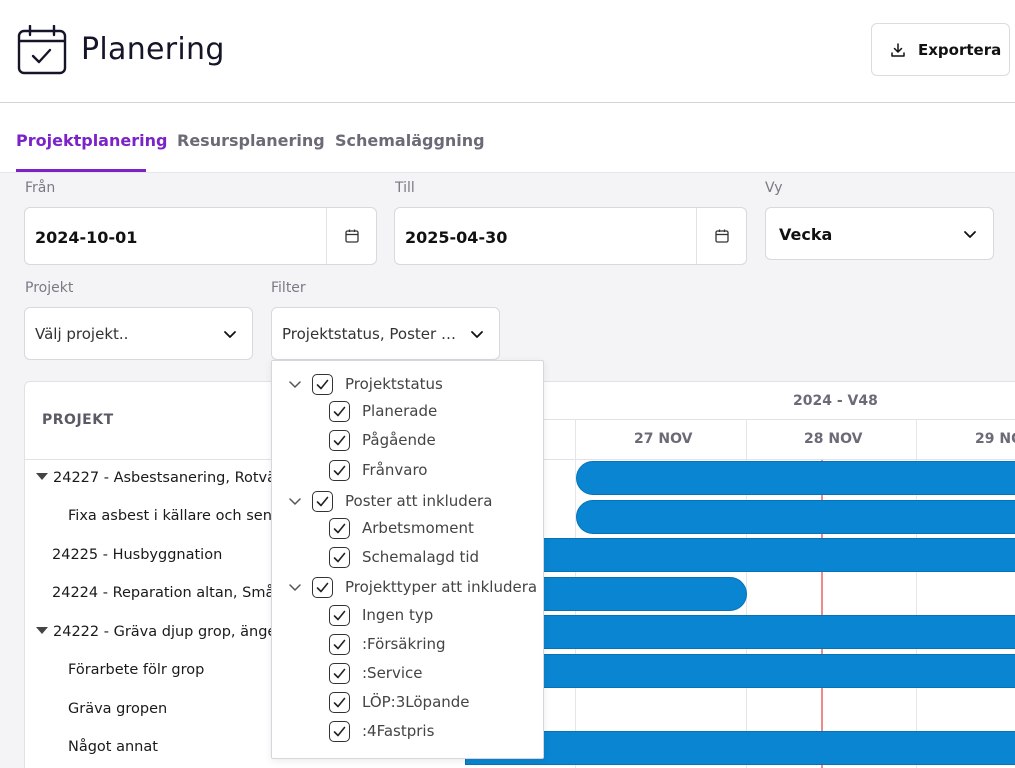 This screenshot has height=768, width=1015. I want to click on day-header: 28 NOV, so click(833, 439).